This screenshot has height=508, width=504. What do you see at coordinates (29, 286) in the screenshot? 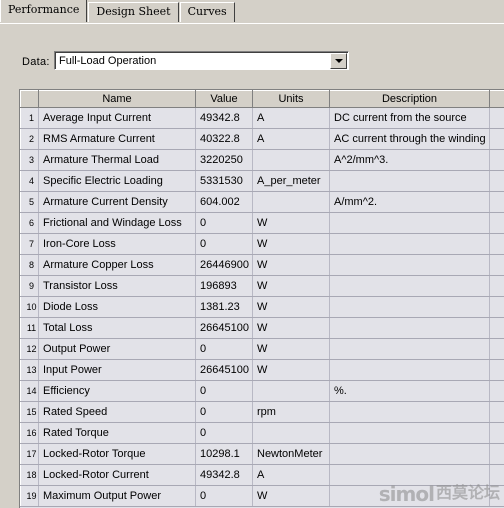
I see `row-header-9: 9` at bounding box center [29, 286].